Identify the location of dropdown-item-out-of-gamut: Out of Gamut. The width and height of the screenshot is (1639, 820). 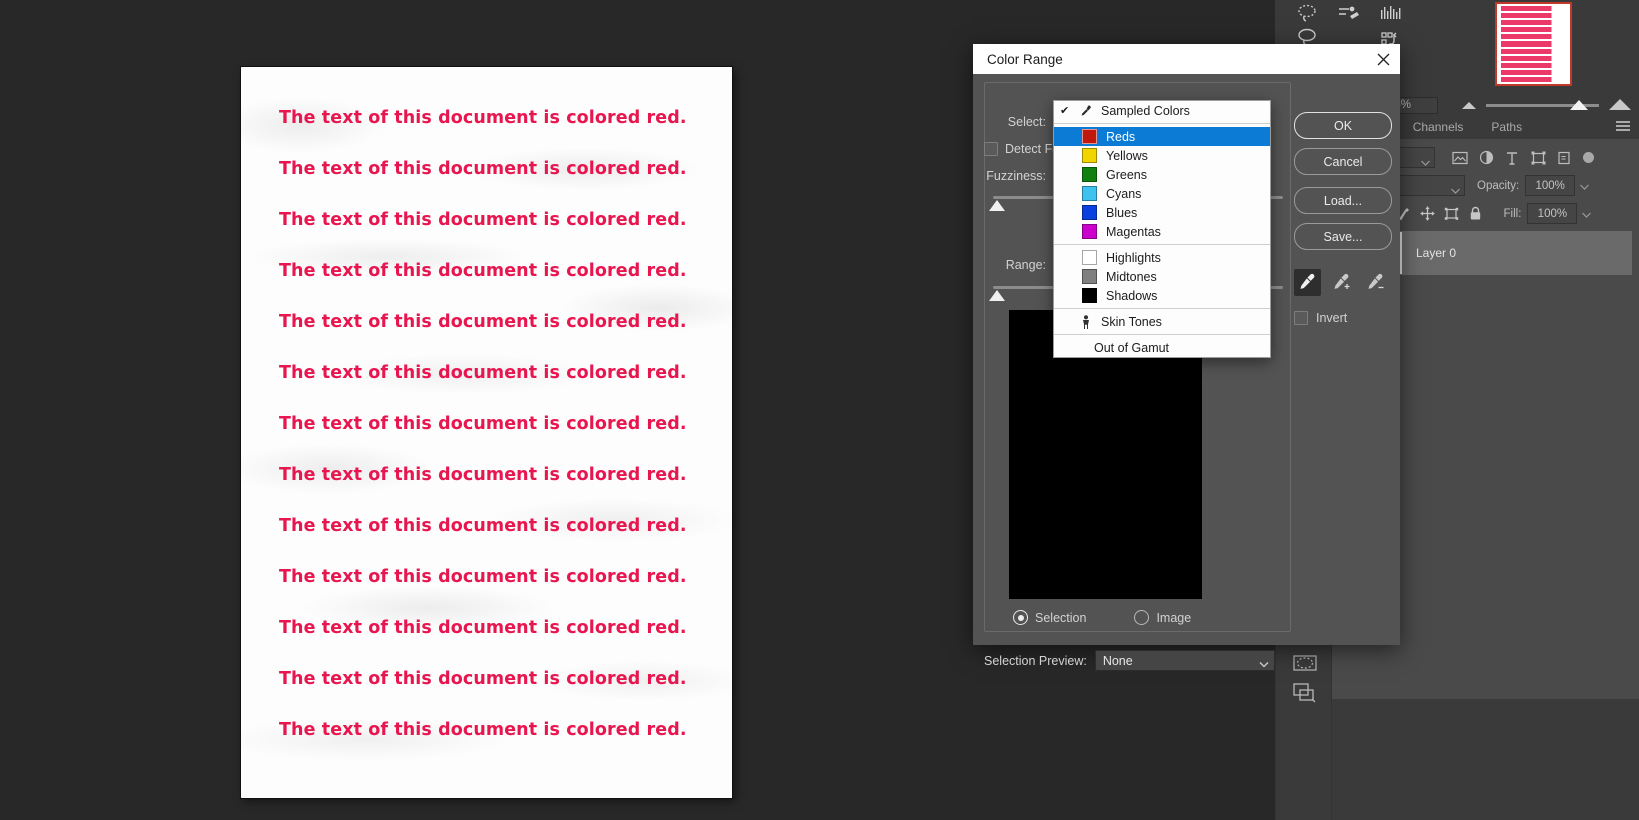
(1162, 347).